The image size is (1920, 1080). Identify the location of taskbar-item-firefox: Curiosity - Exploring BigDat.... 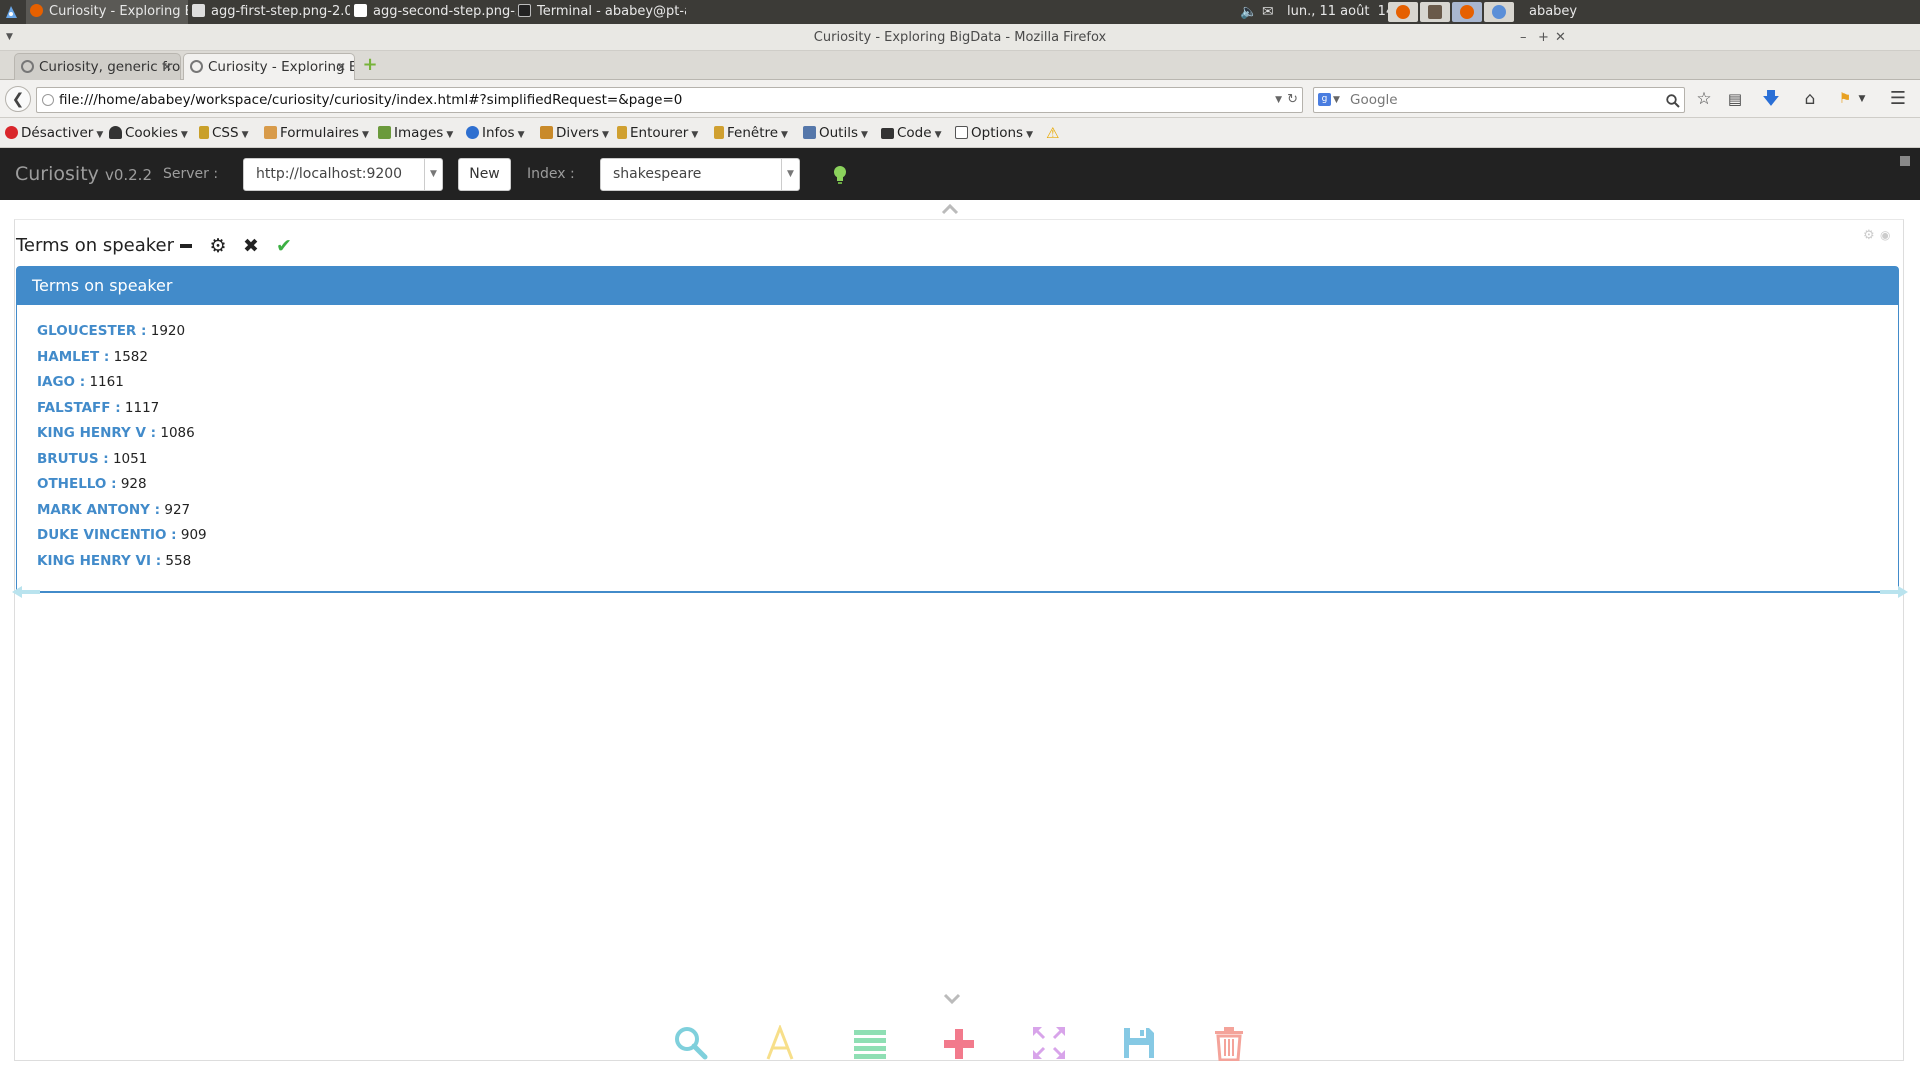
(107, 12).